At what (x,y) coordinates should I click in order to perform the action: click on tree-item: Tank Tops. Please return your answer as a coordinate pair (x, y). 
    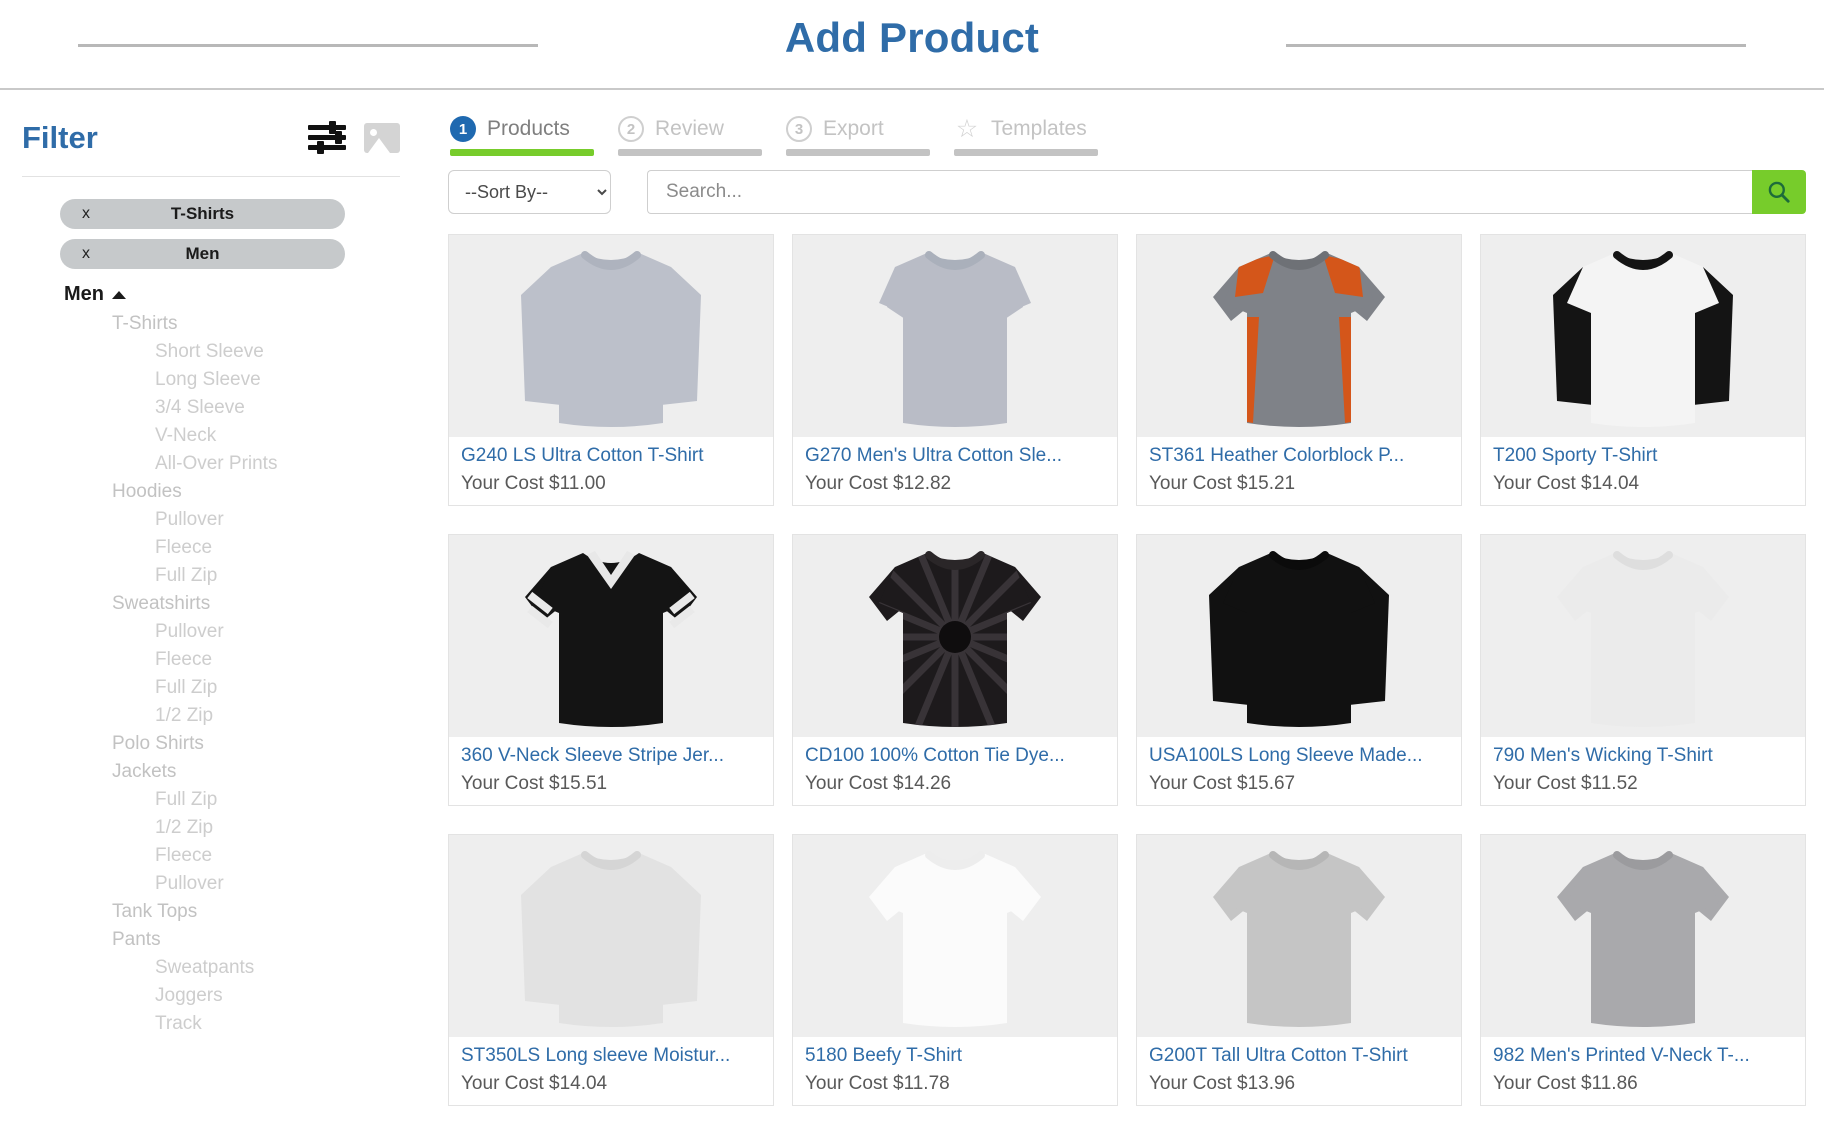
    Looking at the image, I should click on (211, 912).